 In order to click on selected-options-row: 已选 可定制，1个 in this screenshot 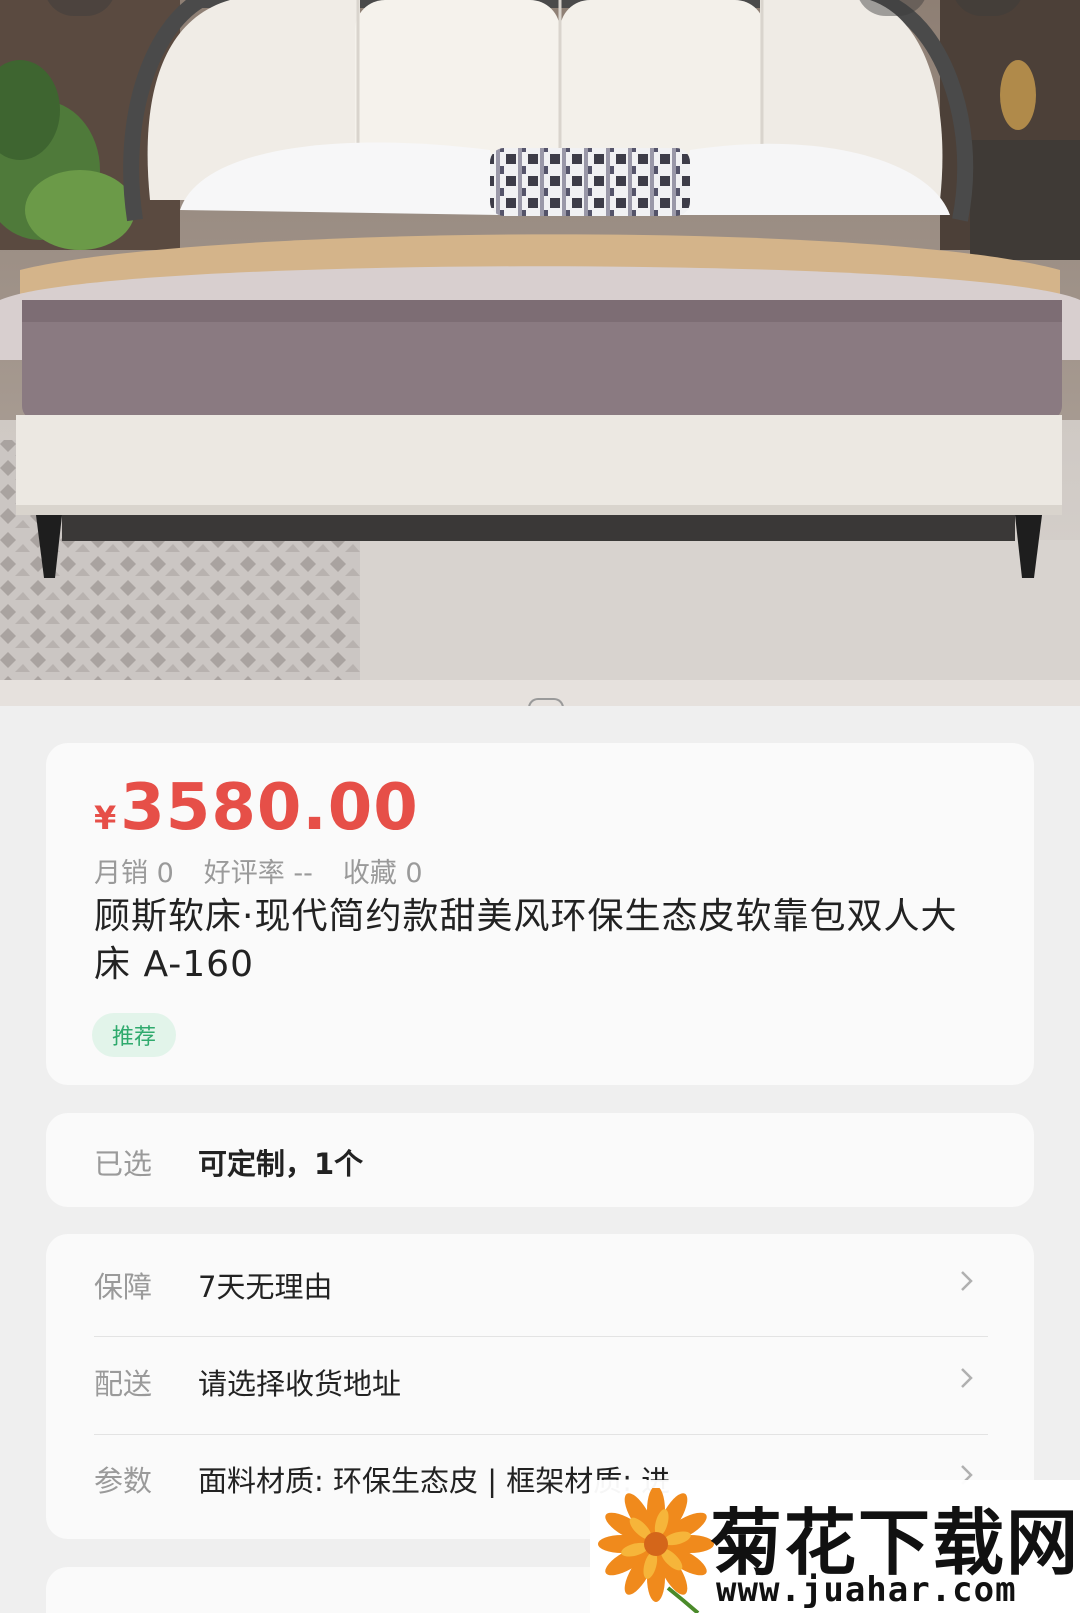, I will do `click(540, 1160)`.